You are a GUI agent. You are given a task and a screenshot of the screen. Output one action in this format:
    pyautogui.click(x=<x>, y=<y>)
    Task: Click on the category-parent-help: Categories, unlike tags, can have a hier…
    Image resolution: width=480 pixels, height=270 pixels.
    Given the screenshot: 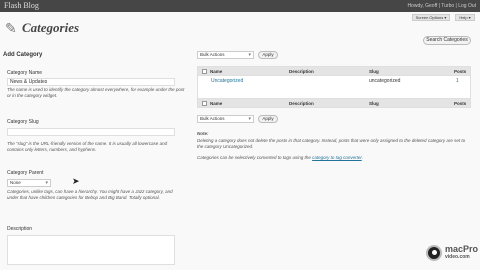 What is the action you would take?
    pyautogui.click(x=90, y=194)
    